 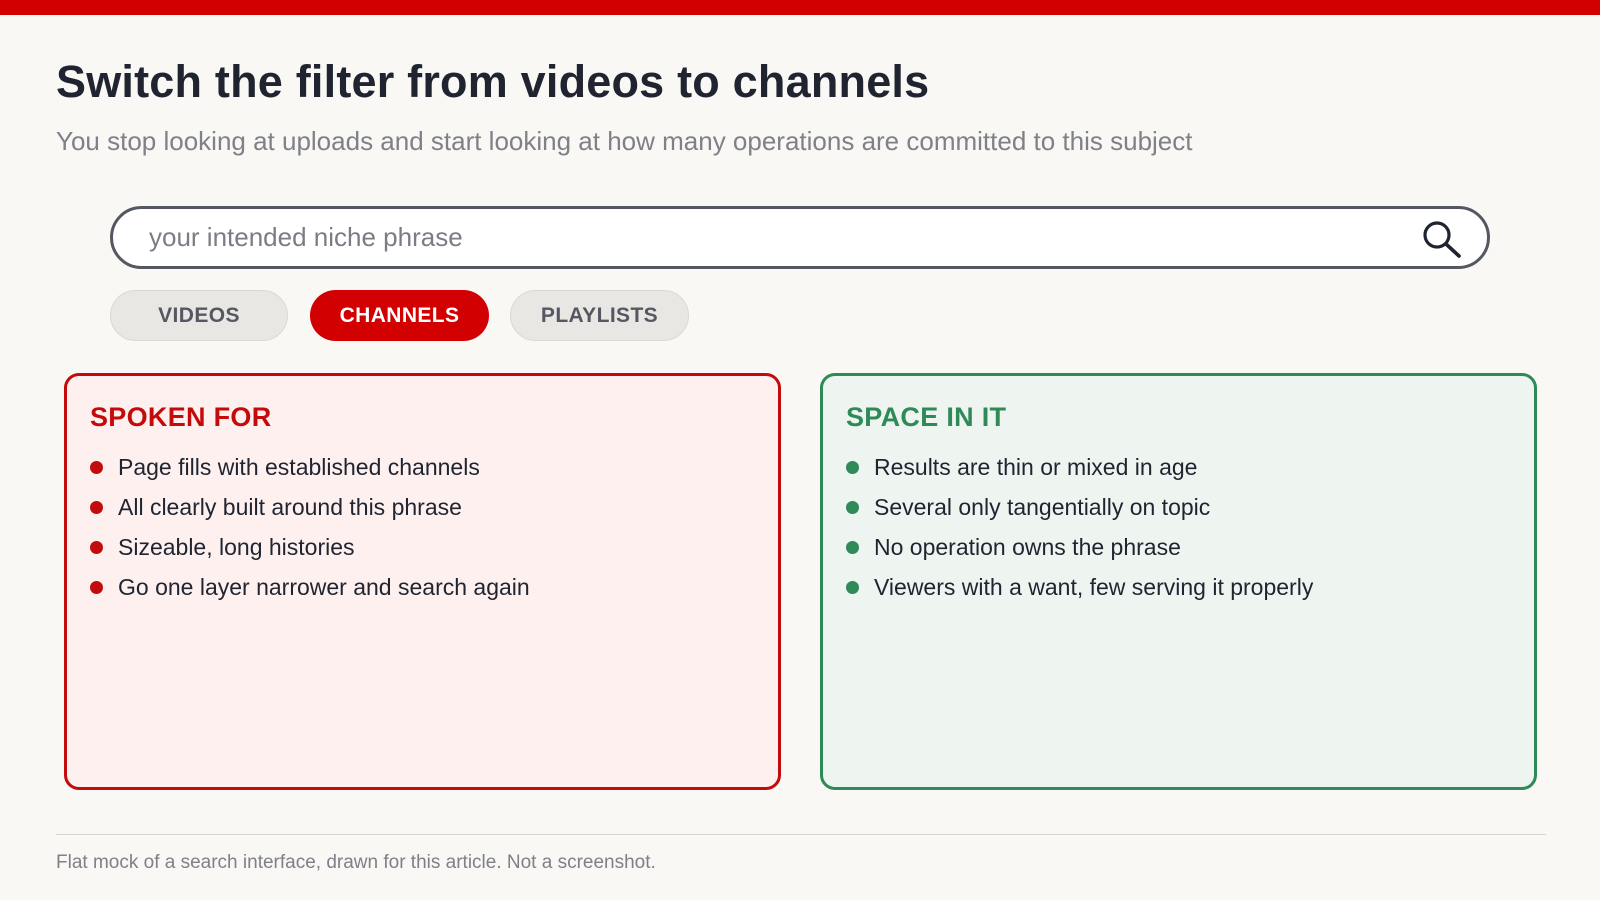 I want to click on footer-divider, so click(x=801, y=834).